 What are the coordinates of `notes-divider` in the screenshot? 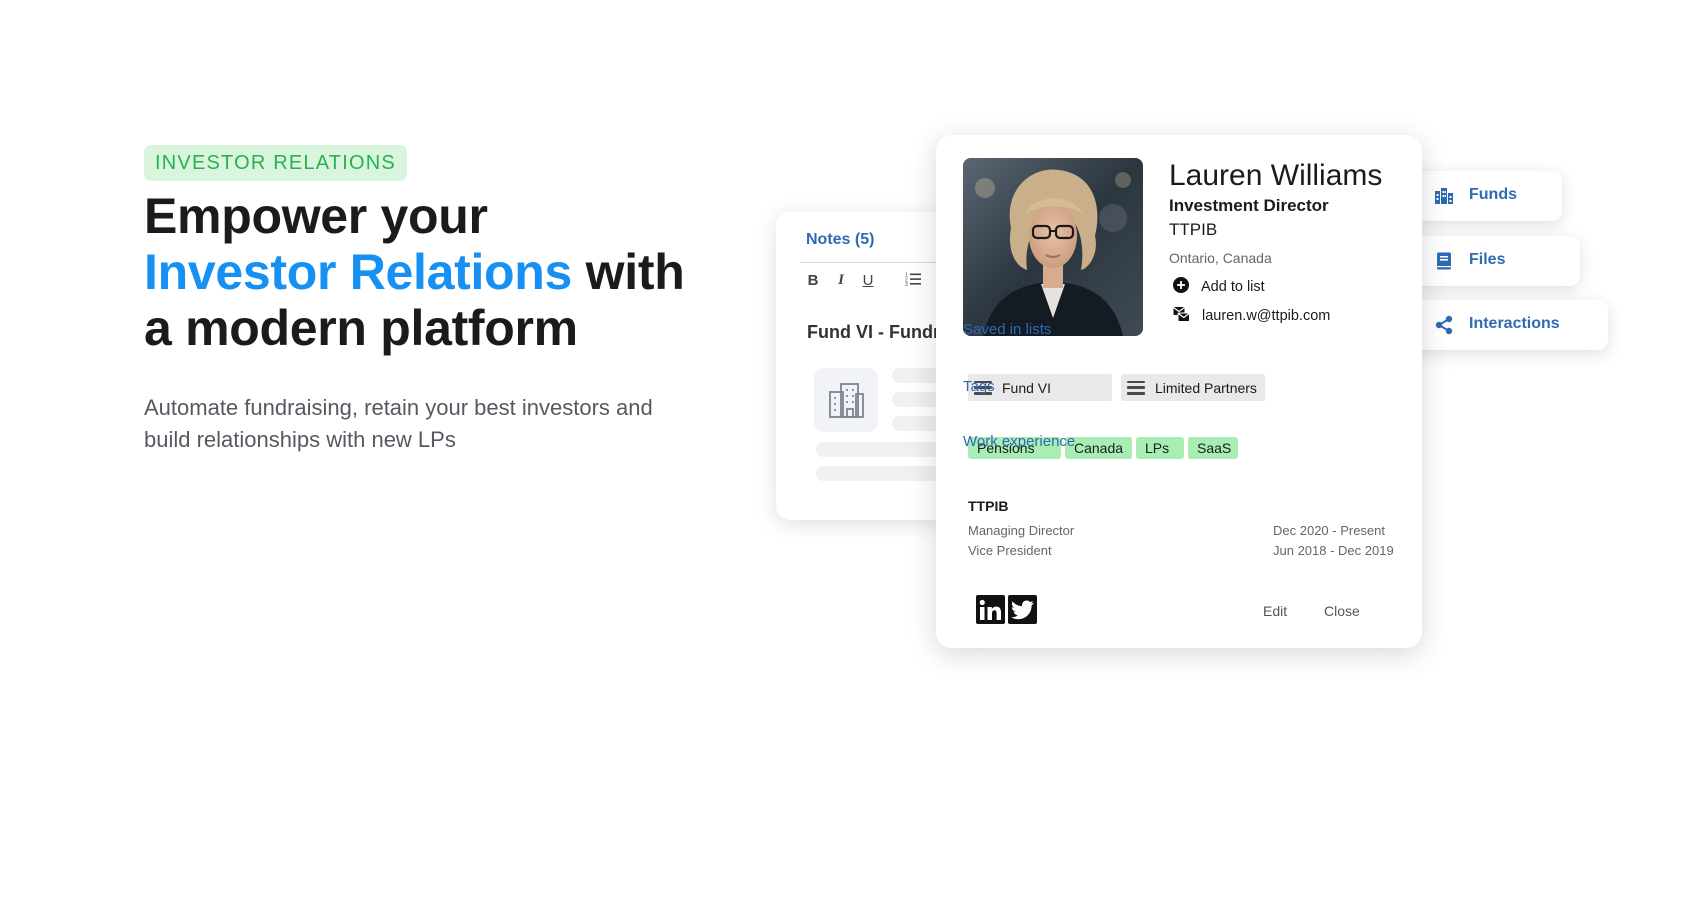 It's located at (878, 262).